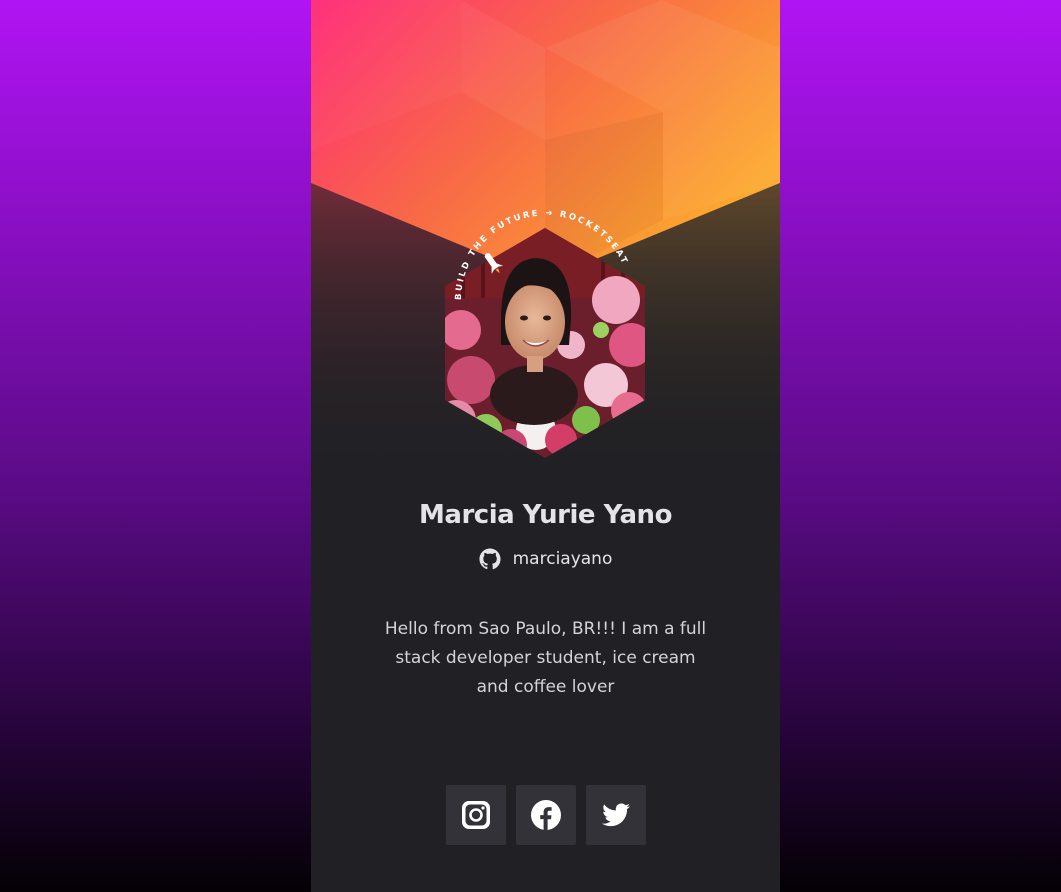 The height and width of the screenshot is (892, 1061). Describe the element at coordinates (545, 515) in the screenshot. I see `profile-name: Marcia Yurie Yano` at that location.